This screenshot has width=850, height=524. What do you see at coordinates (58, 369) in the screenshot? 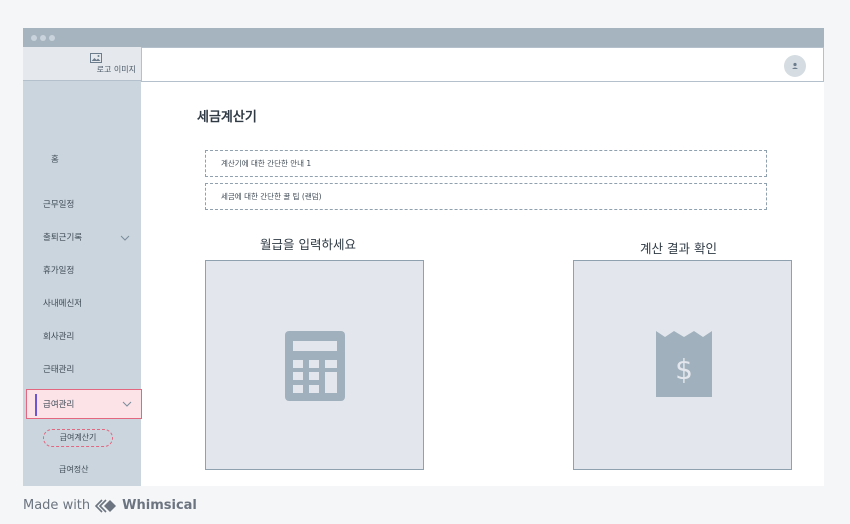
I see `sidebar-item-time-attendance: 근태관리` at bounding box center [58, 369].